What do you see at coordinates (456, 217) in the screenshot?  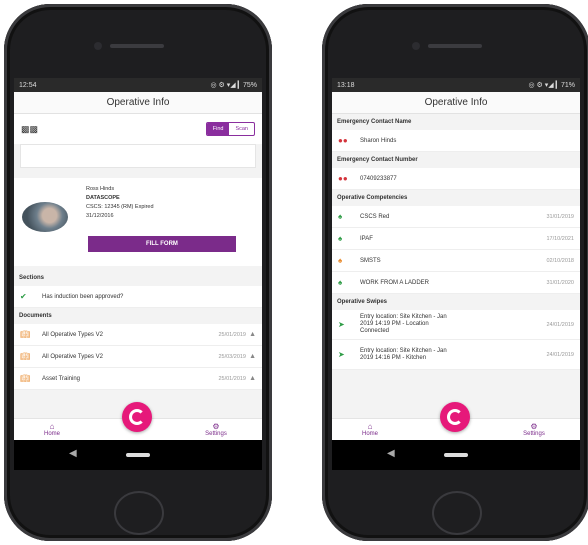 I see `competency-row: ♠ CSCS Red 31/01/2019` at bounding box center [456, 217].